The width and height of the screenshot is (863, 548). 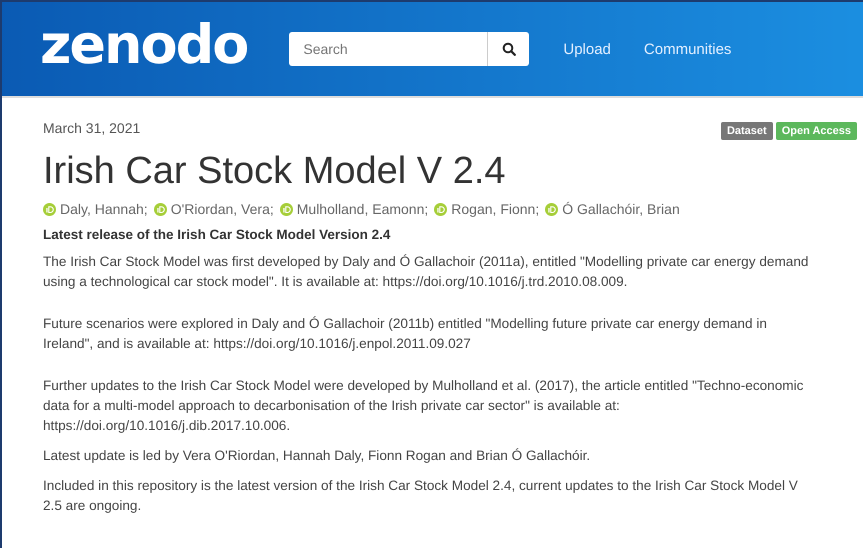 I want to click on search-icon, so click(x=509, y=49).